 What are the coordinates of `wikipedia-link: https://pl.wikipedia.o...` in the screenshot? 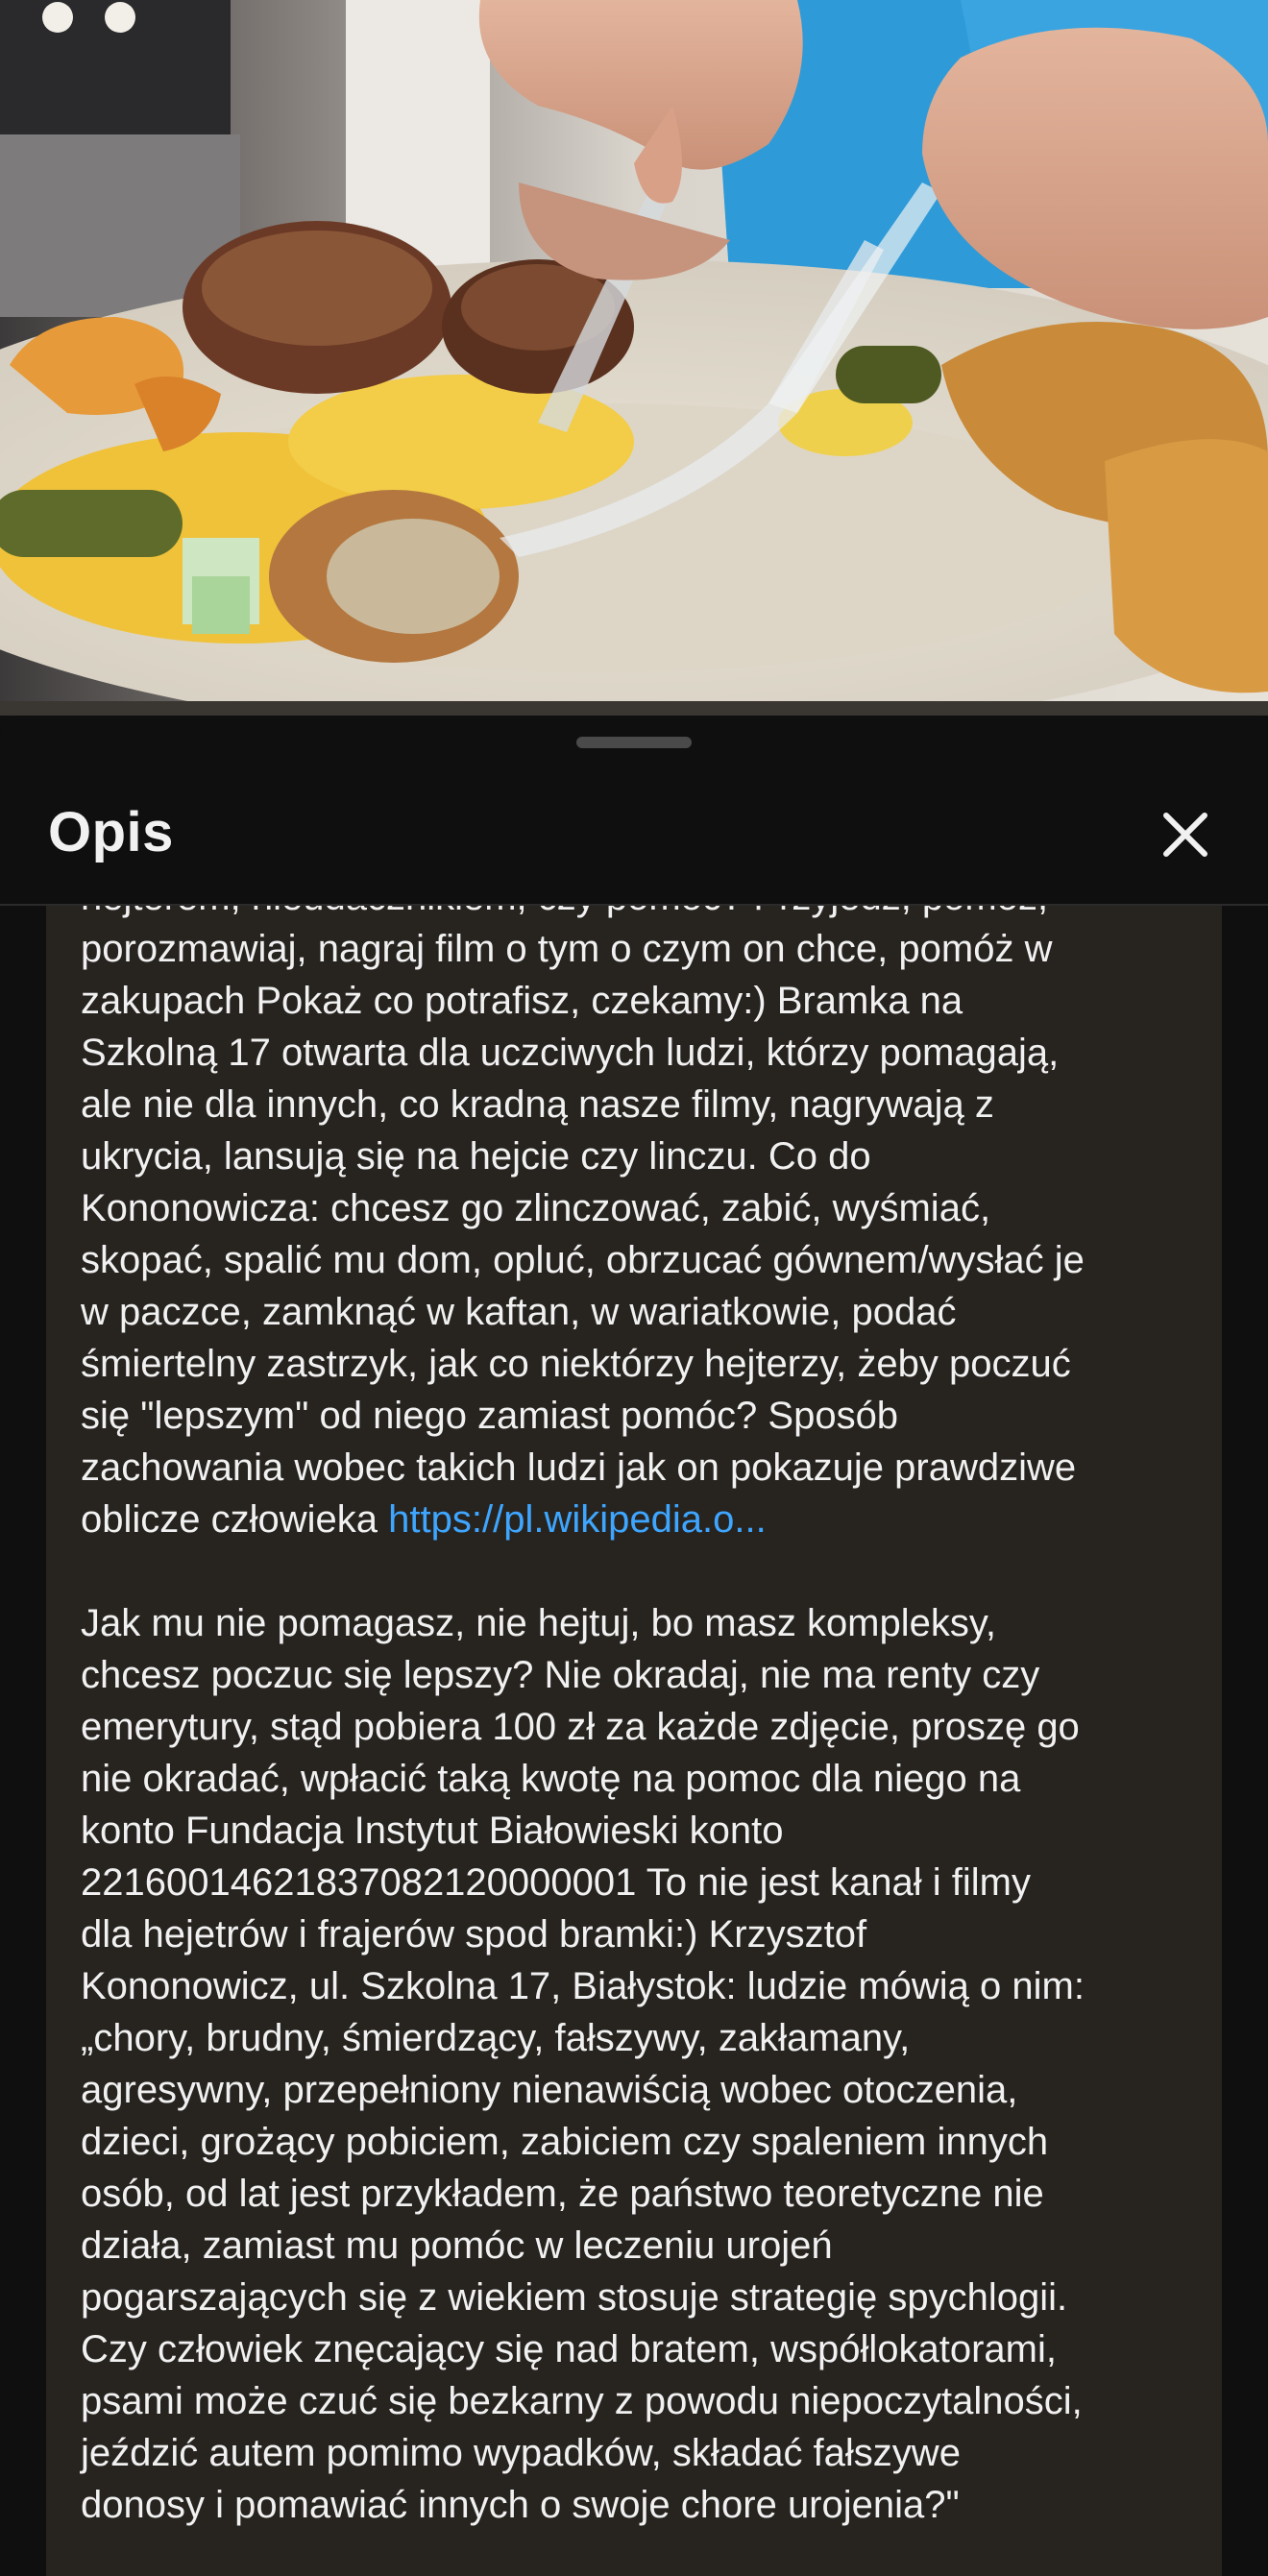 It's located at (577, 1519).